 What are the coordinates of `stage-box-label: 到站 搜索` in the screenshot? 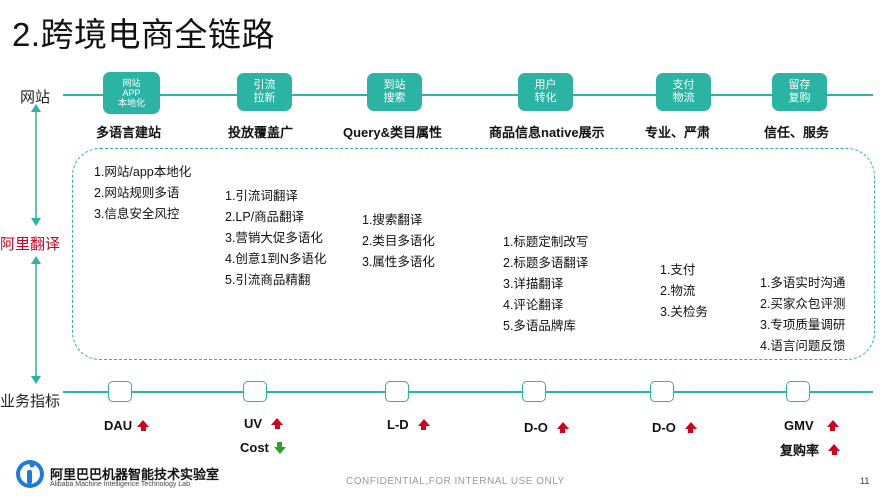 It's located at (394, 91).